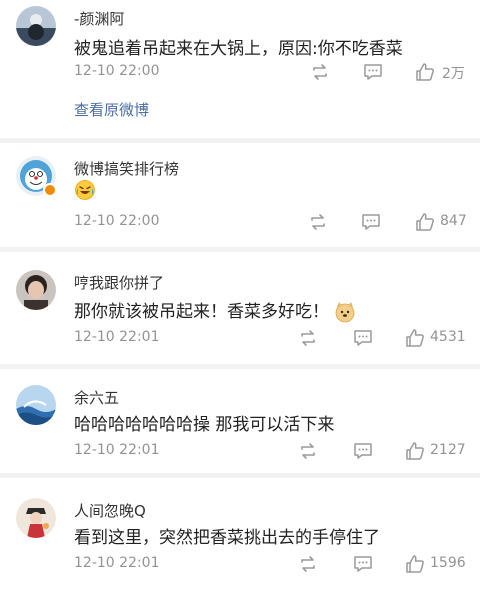  What do you see at coordinates (448, 450) in the screenshot?
I see `like-count: 2127` at bounding box center [448, 450].